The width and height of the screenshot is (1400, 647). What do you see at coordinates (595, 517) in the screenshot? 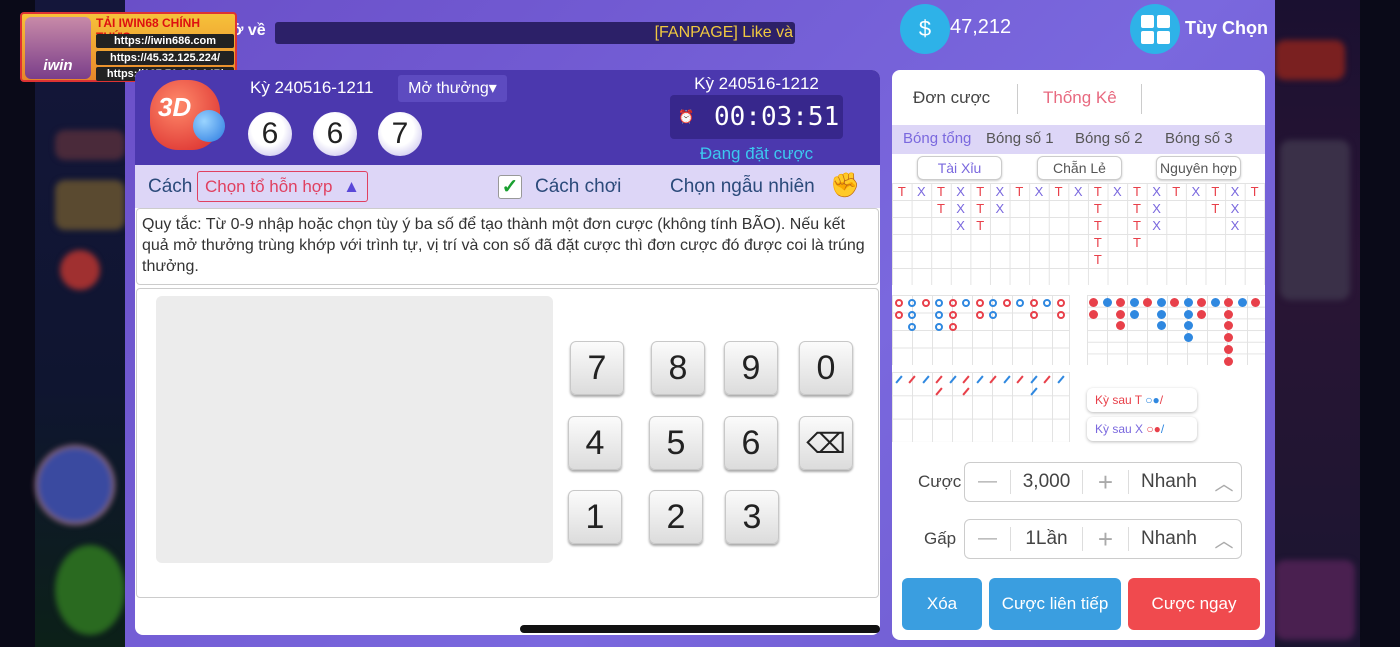
I see `digit-key: 1` at bounding box center [595, 517].